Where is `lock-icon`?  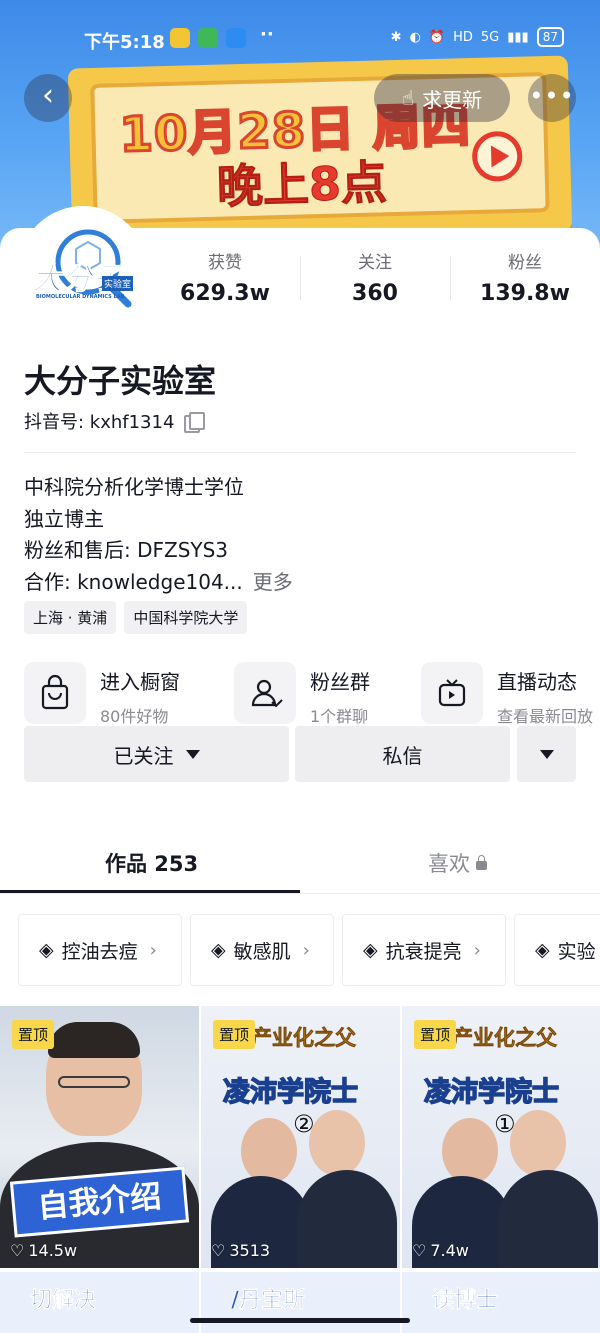 lock-icon is located at coordinates (481, 862).